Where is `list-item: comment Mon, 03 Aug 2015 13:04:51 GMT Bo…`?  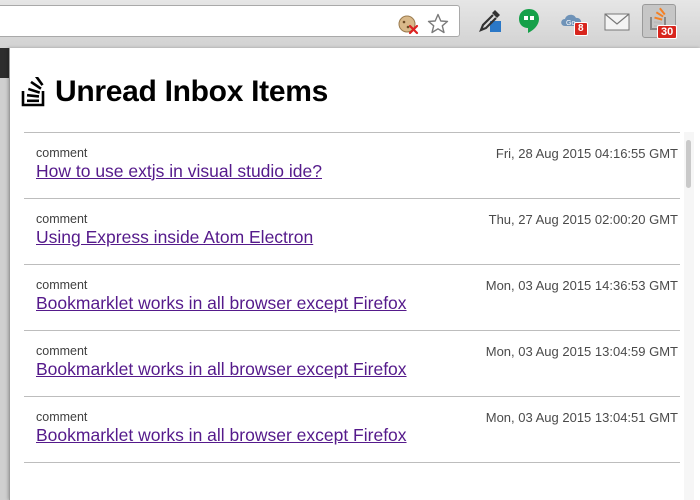 list-item: comment Mon, 03 Aug 2015 13:04:51 GMT Bo… is located at coordinates (352, 429).